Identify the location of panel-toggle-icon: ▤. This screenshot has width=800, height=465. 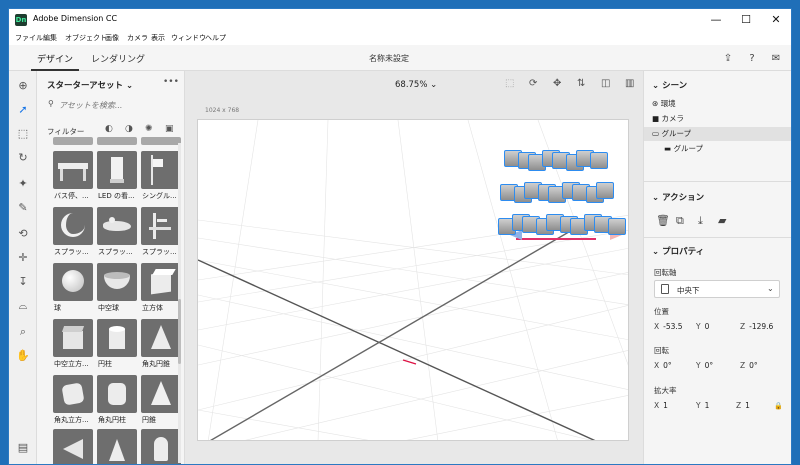
(23, 448).